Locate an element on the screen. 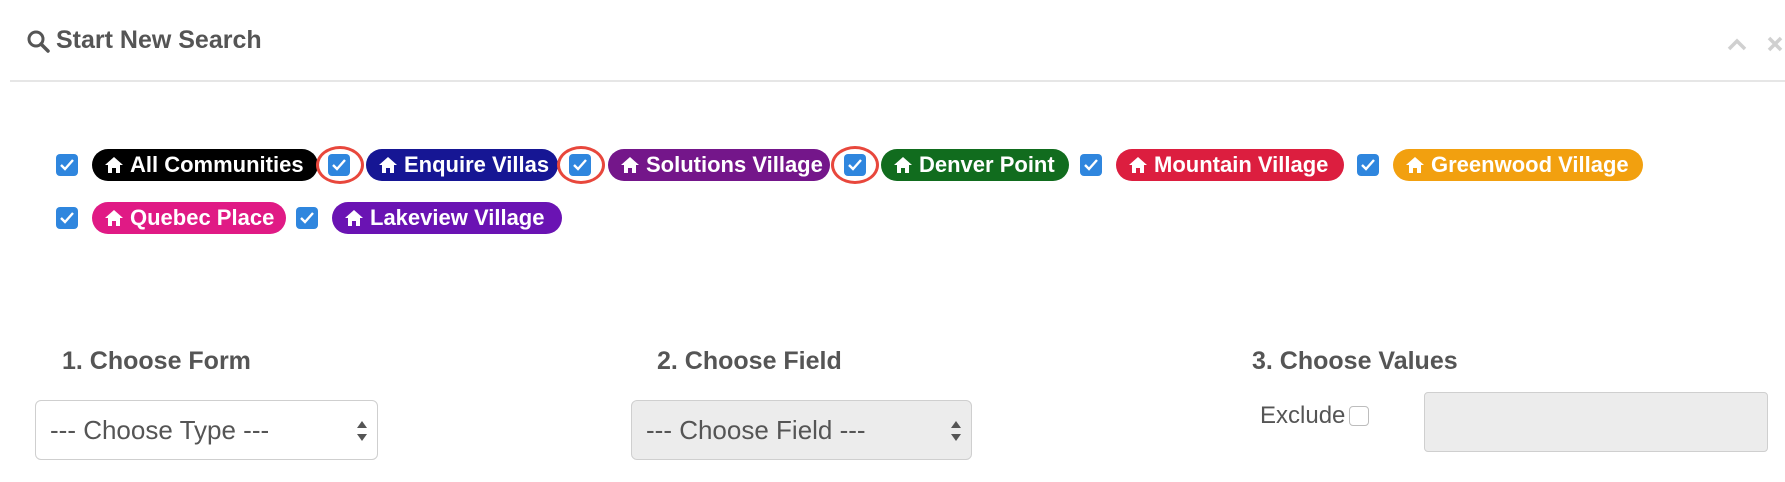 This screenshot has height=482, width=1785. community-tag-quebec-place: Quebec Place is located at coordinates (189, 218).